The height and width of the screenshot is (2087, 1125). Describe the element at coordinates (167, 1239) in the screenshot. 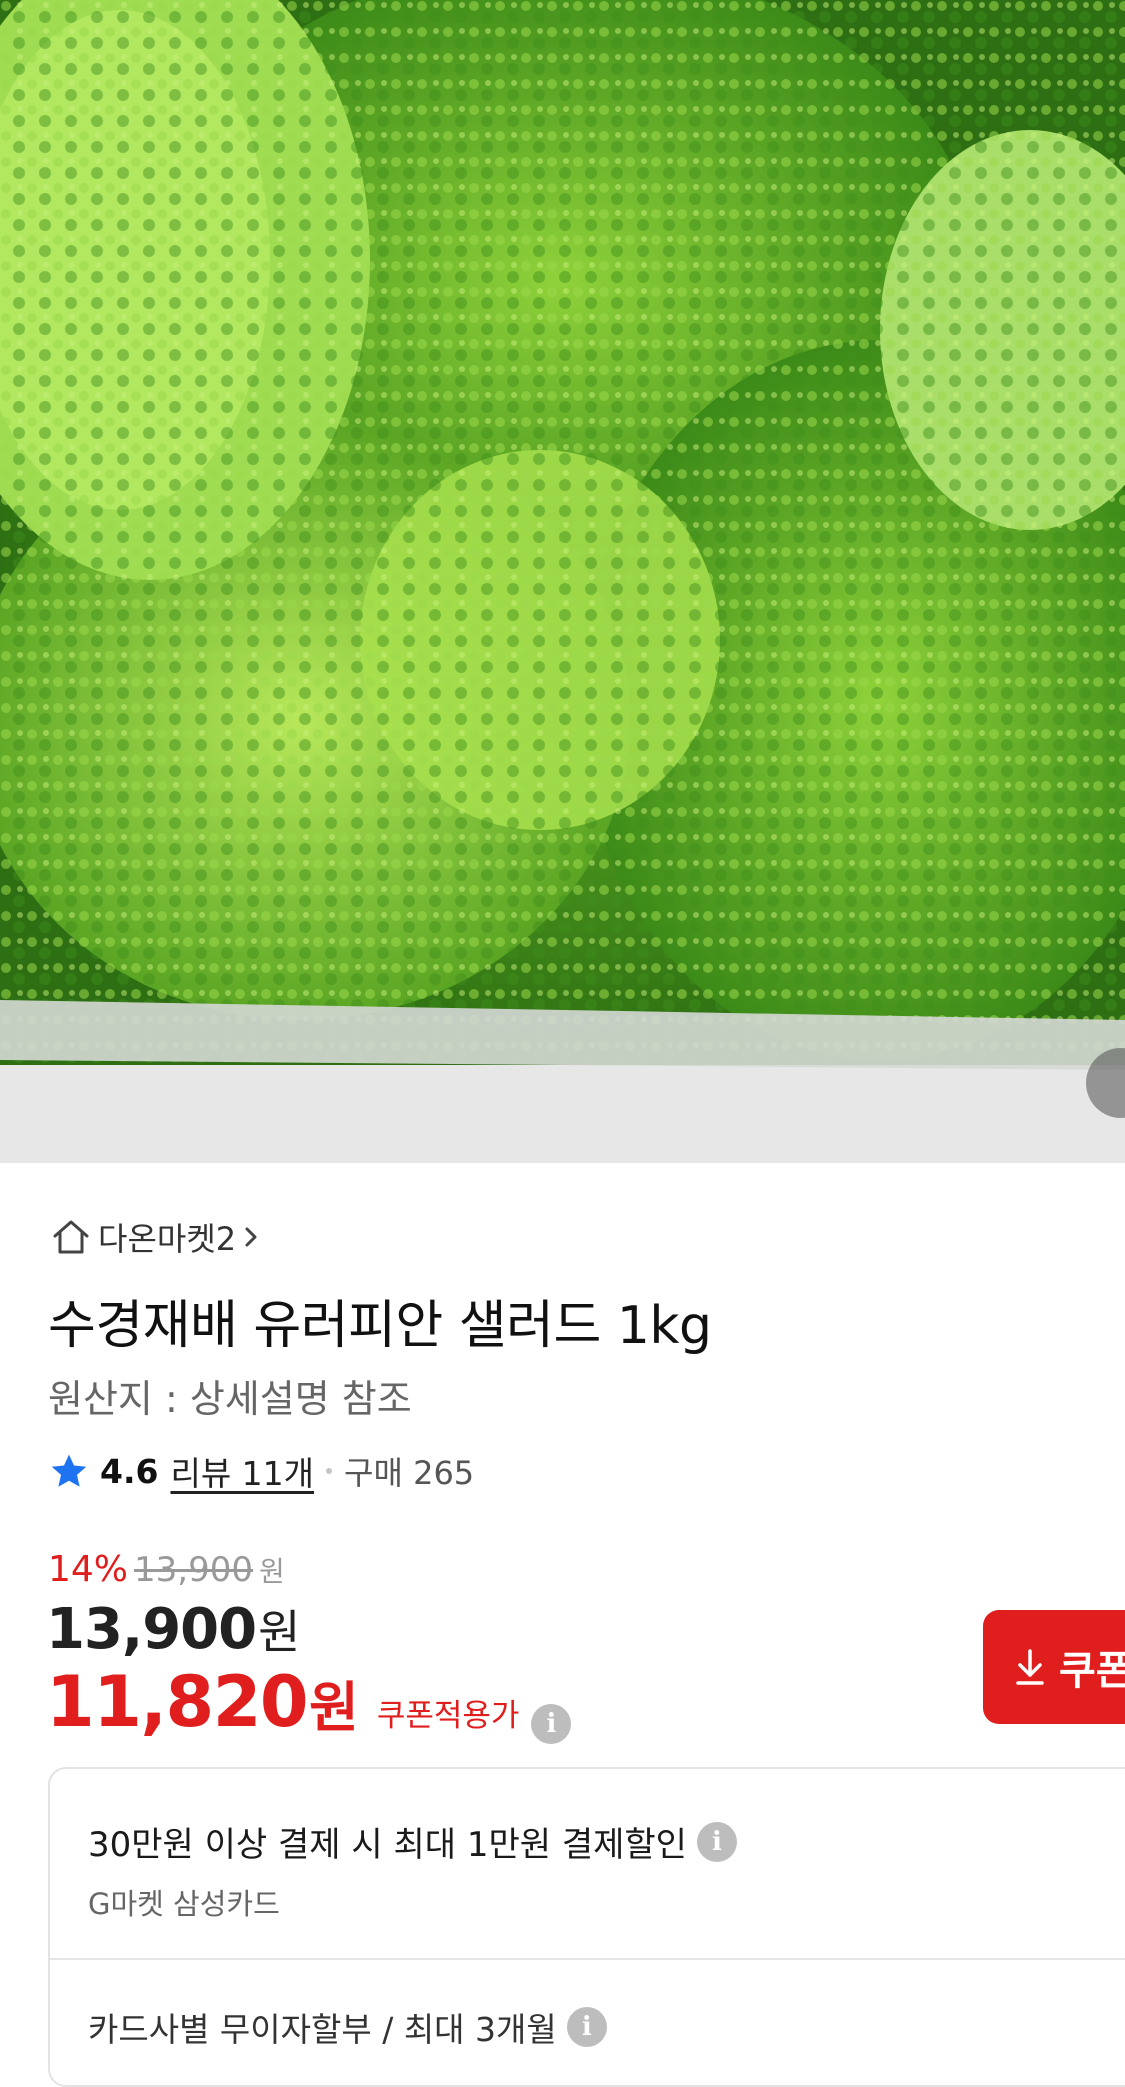

I see `seller-name: 다온마켓2` at that location.